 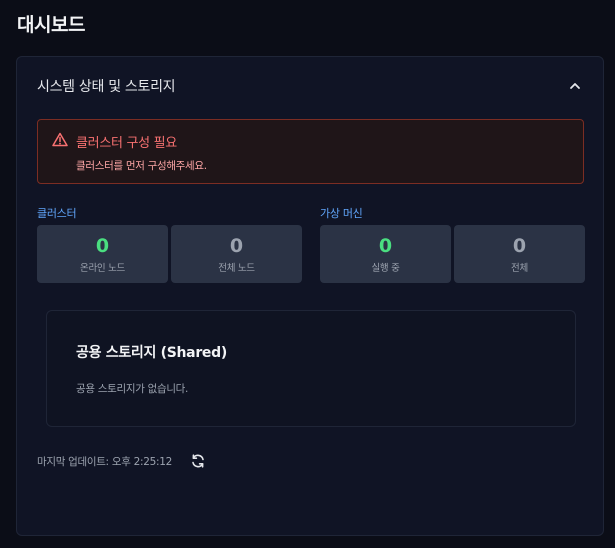 I want to click on cluster-section-label: 클러스터, so click(x=57, y=213).